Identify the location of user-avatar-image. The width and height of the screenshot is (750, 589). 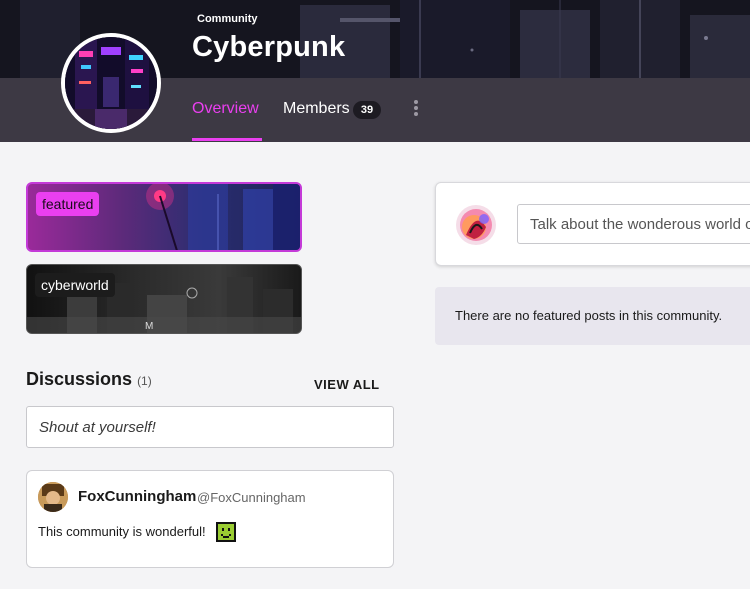
(476, 225).